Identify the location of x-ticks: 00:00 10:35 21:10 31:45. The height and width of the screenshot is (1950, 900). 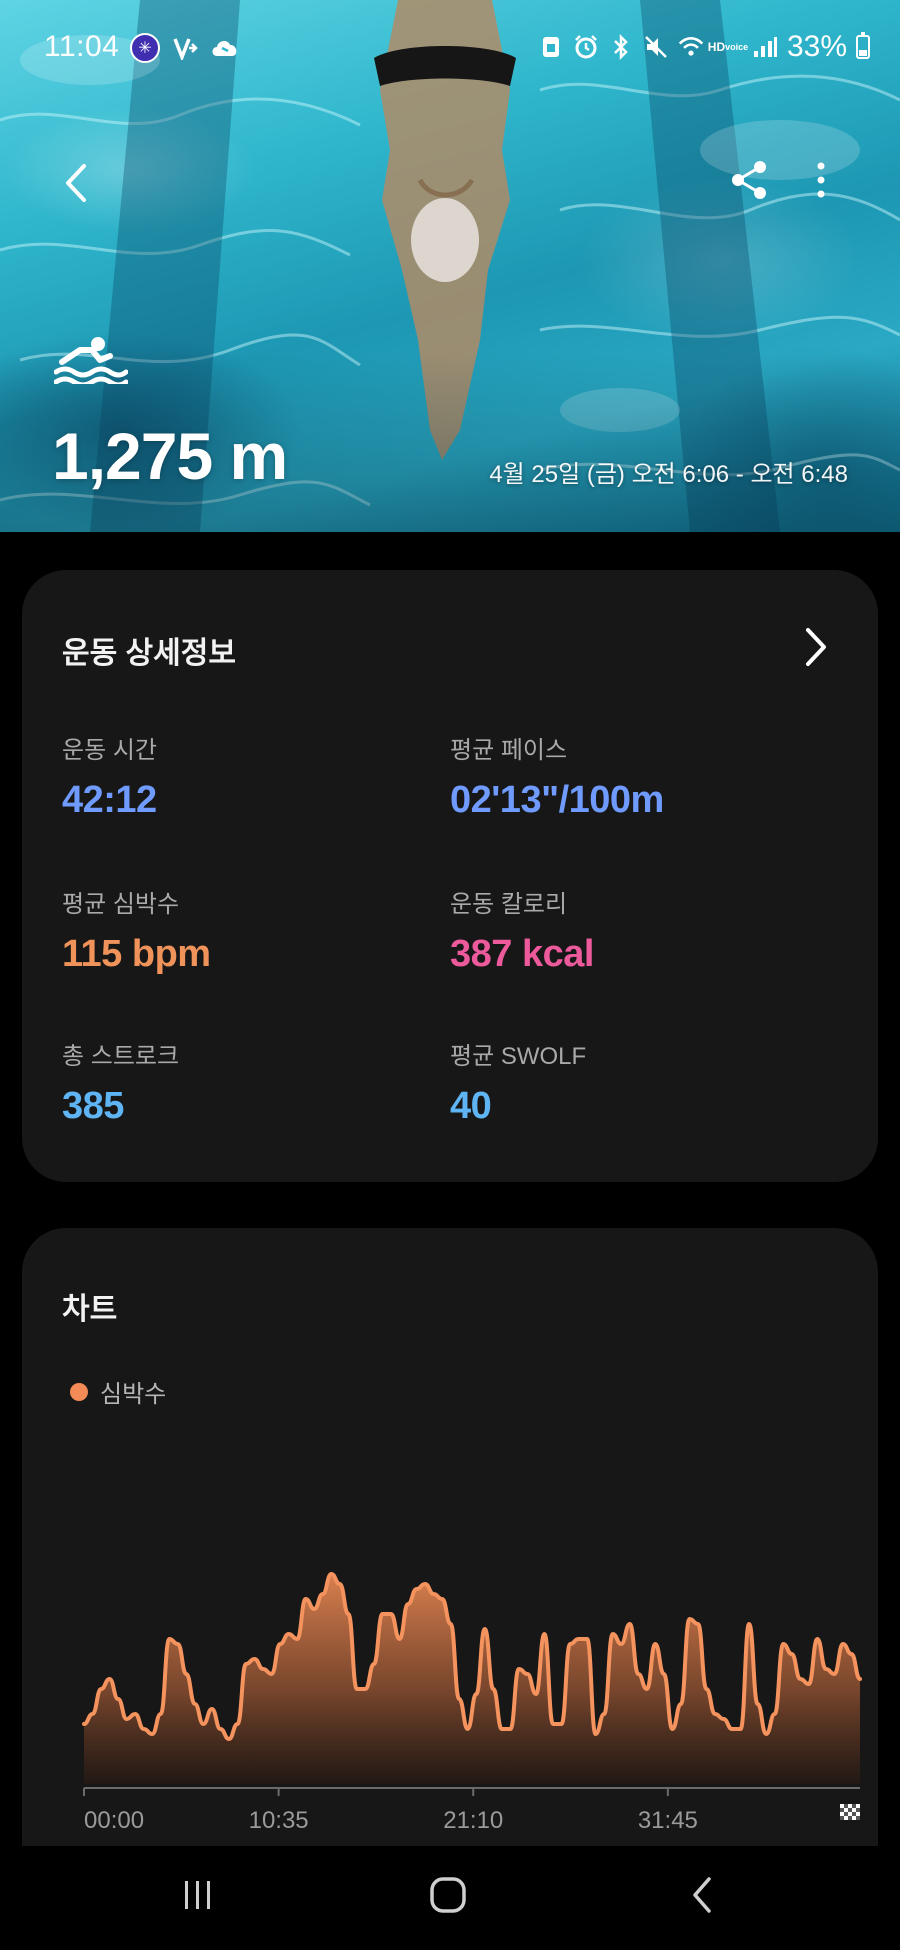
(471, 1811).